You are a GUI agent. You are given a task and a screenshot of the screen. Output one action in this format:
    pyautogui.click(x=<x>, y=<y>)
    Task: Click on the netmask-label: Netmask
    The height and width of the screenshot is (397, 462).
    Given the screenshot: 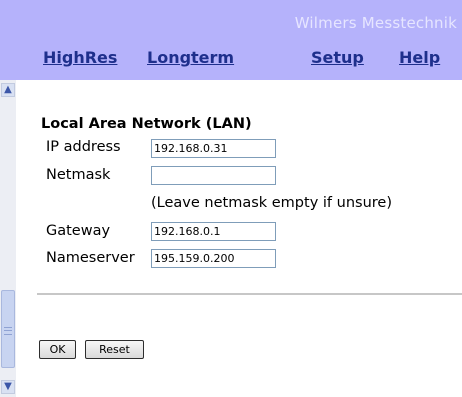 What is the action you would take?
    pyautogui.click(x=78, y=175)
    